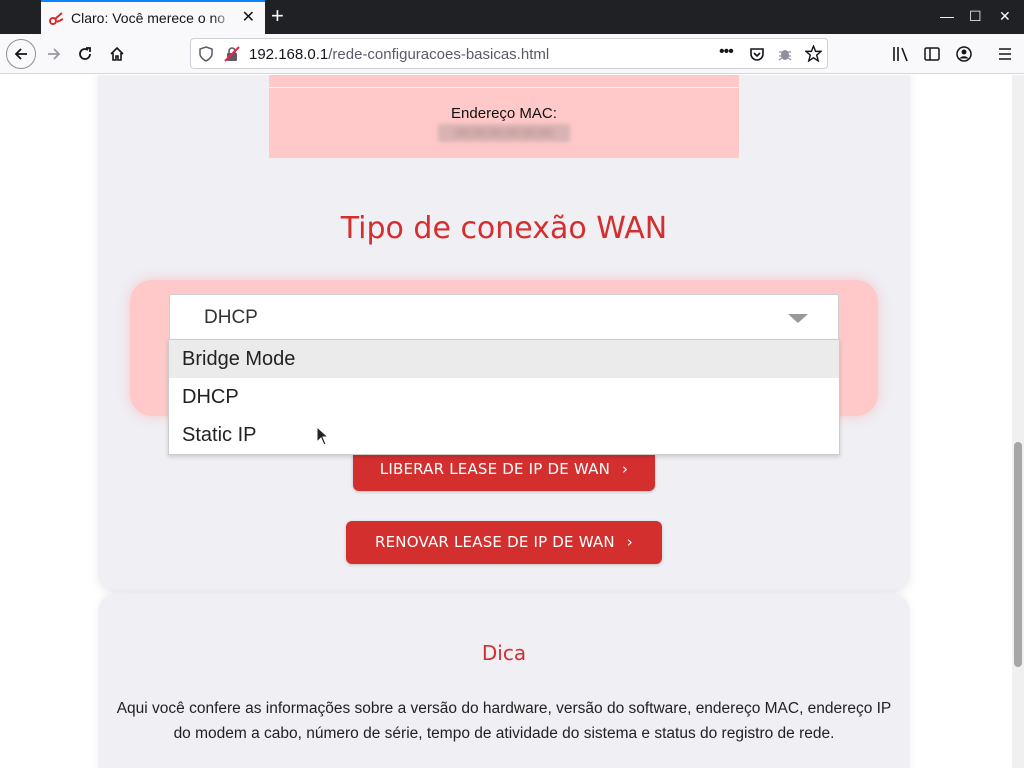 The width and height of the screenshot is (1024, 768). I want to click on forward-button, so click(54, 54).